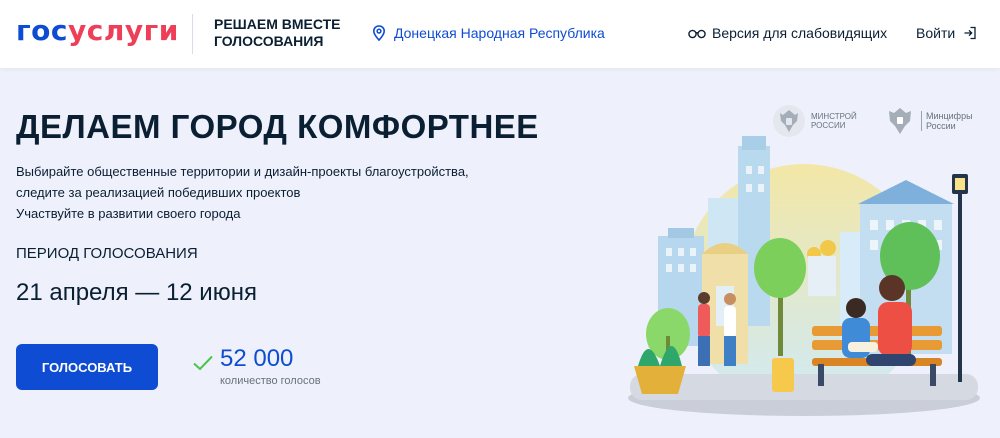 The image size is (1000, 438). What do you see at coordinates (42, 30) in the screenshot?
I see `logo-part-1: гос` at bounding box center [42, 30].